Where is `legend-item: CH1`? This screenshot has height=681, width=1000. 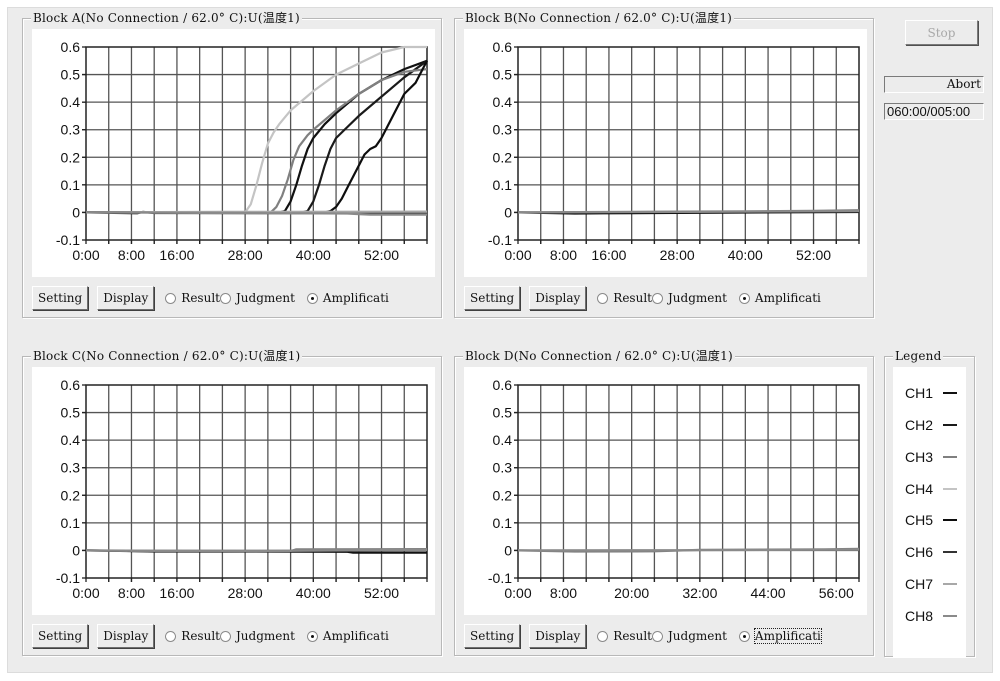 legend-item: CH1 is located at coordinates (931, 393).